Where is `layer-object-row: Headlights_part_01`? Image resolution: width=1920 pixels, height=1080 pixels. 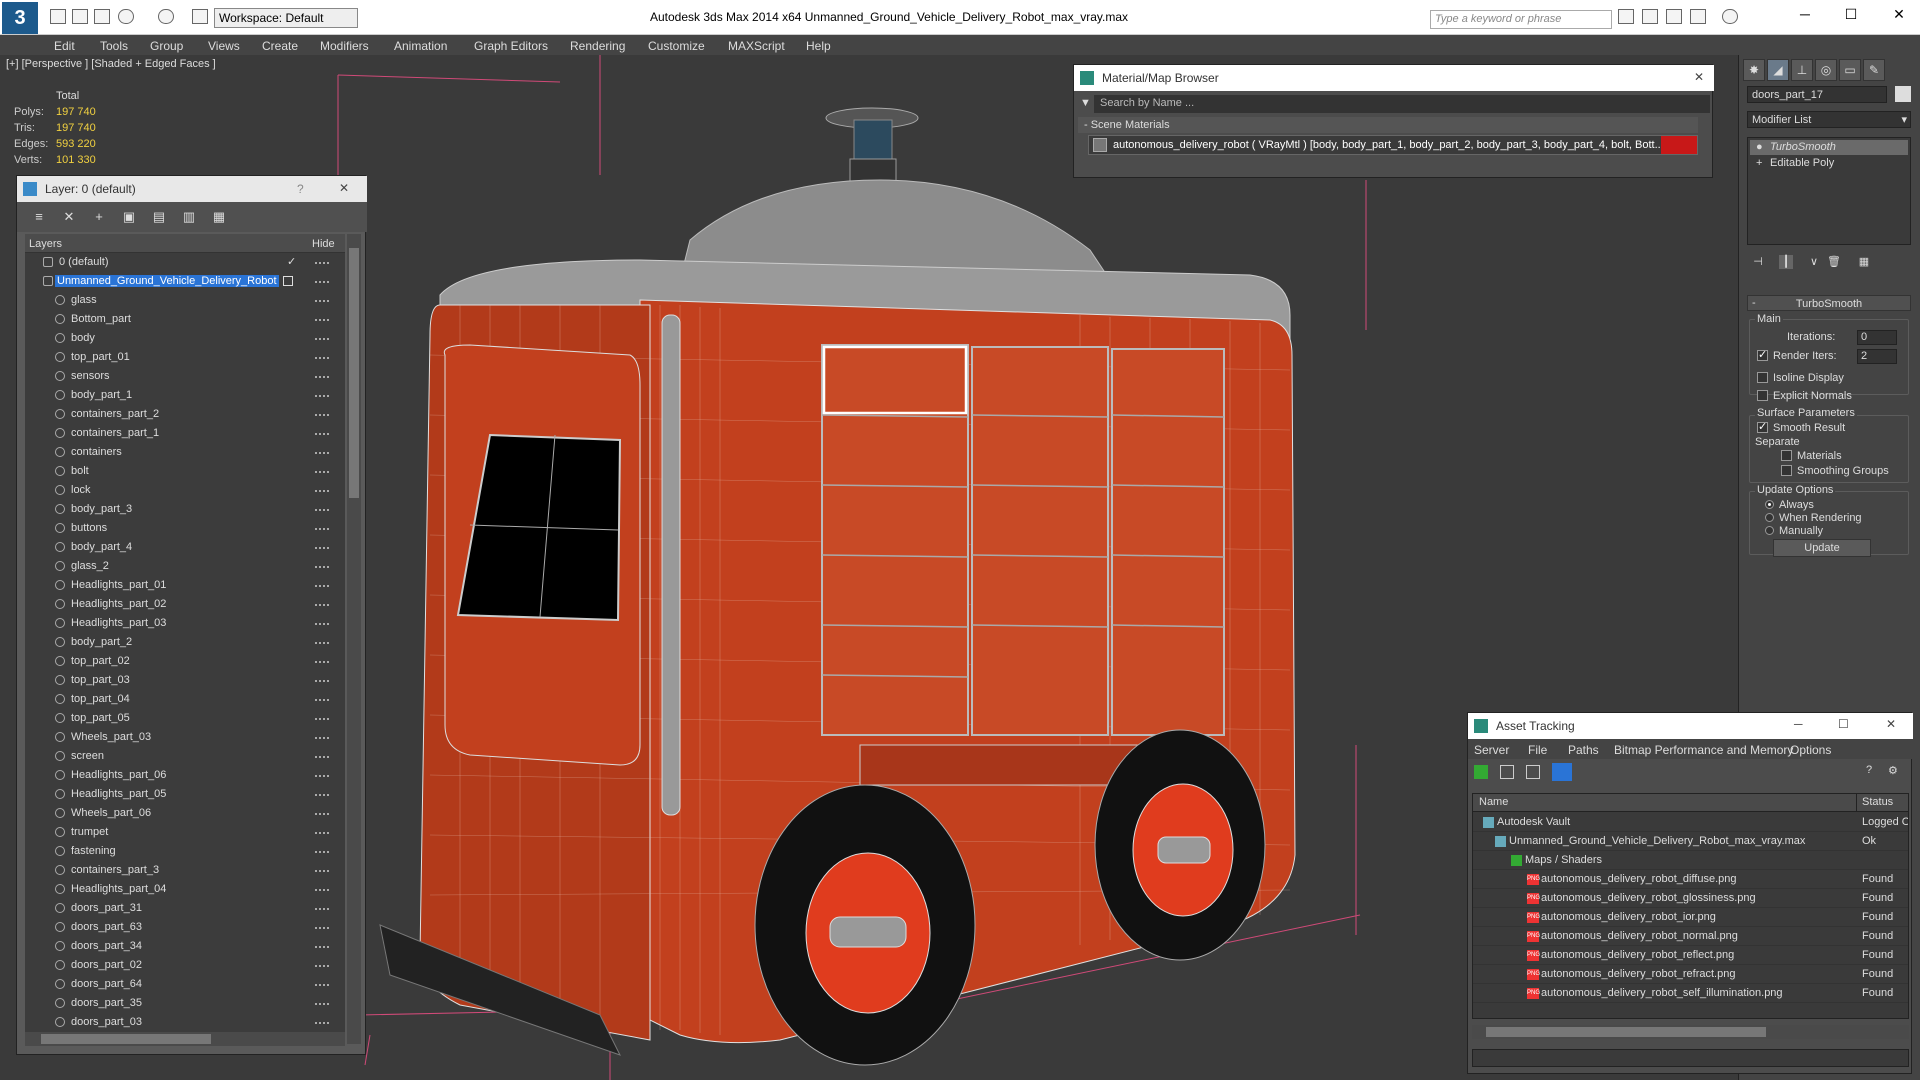
layer-object-row: Headlights_part_01 is located at coordinates (185, 585).